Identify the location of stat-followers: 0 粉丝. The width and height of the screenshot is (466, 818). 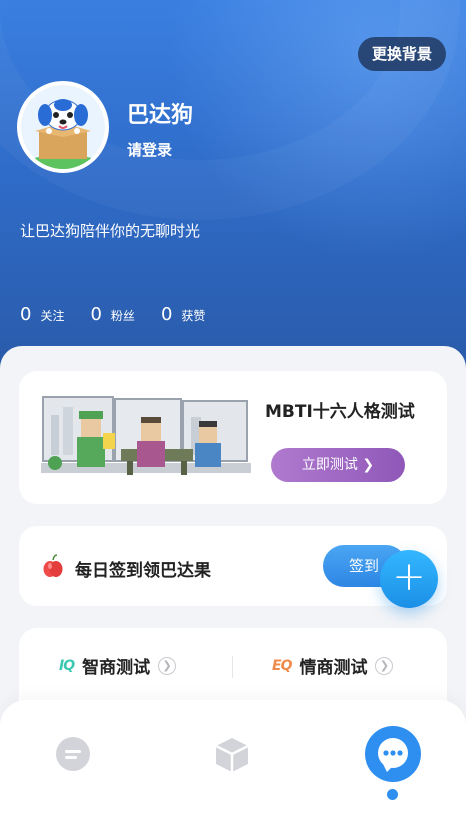
(112, 314).